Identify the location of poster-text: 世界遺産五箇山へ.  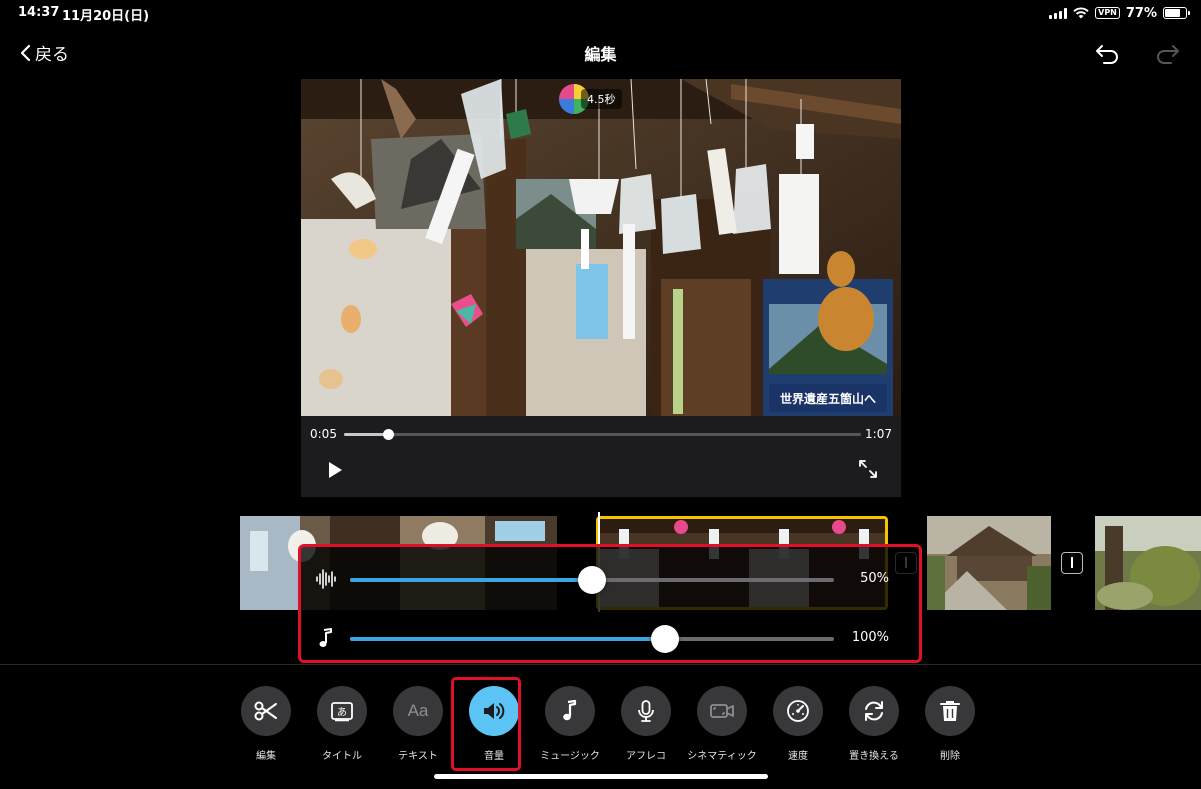
(828, 398).